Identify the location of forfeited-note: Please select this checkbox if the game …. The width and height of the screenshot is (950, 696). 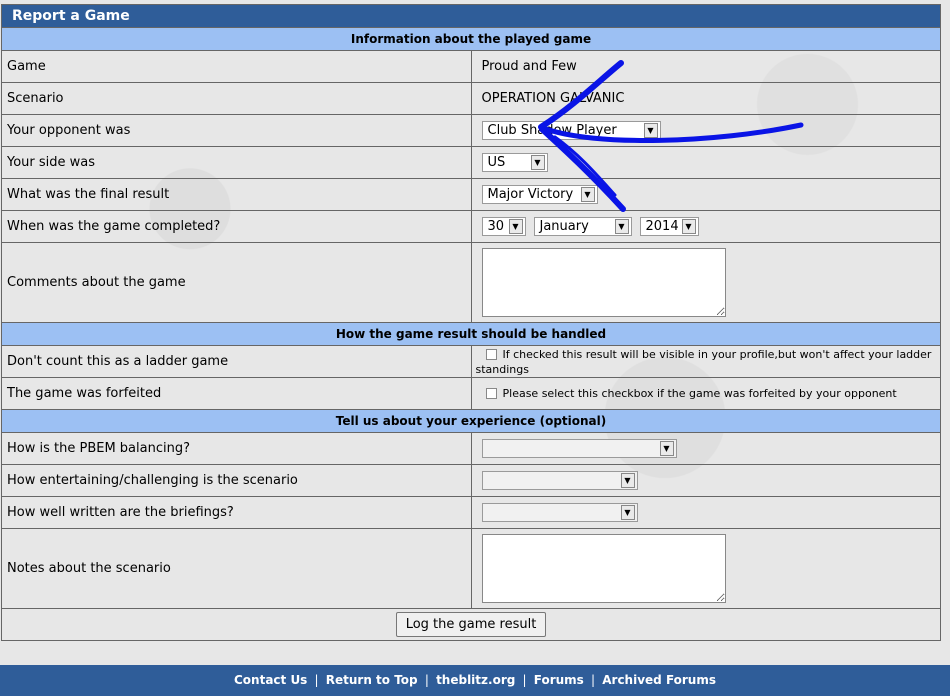
(699, 393).